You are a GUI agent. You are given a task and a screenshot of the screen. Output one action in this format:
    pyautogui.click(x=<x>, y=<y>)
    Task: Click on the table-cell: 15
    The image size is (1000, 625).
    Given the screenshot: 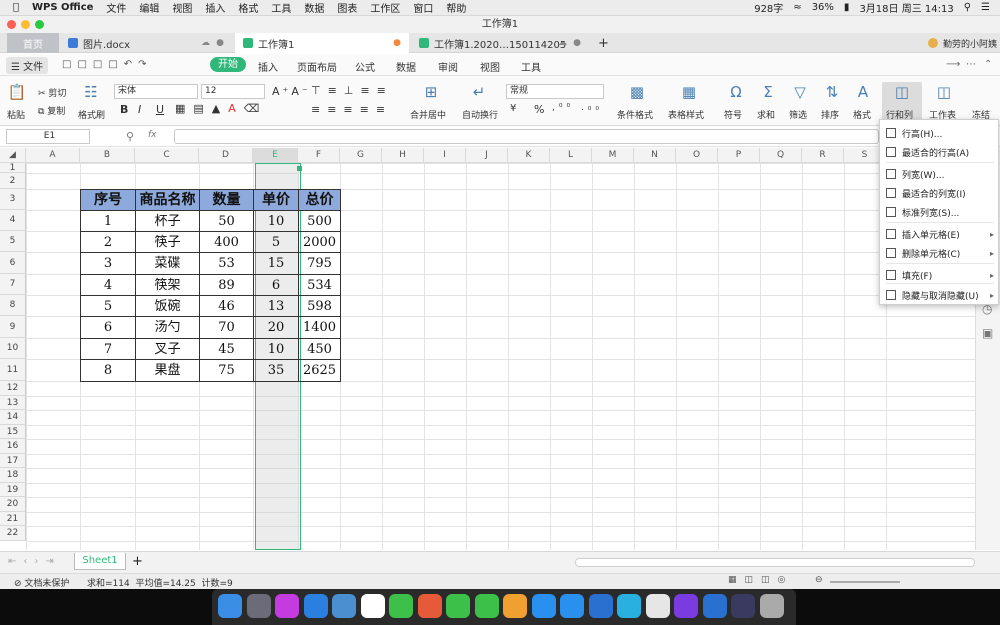 What is the action you would take?
    pyautogui.click(x=276, y=263)
    